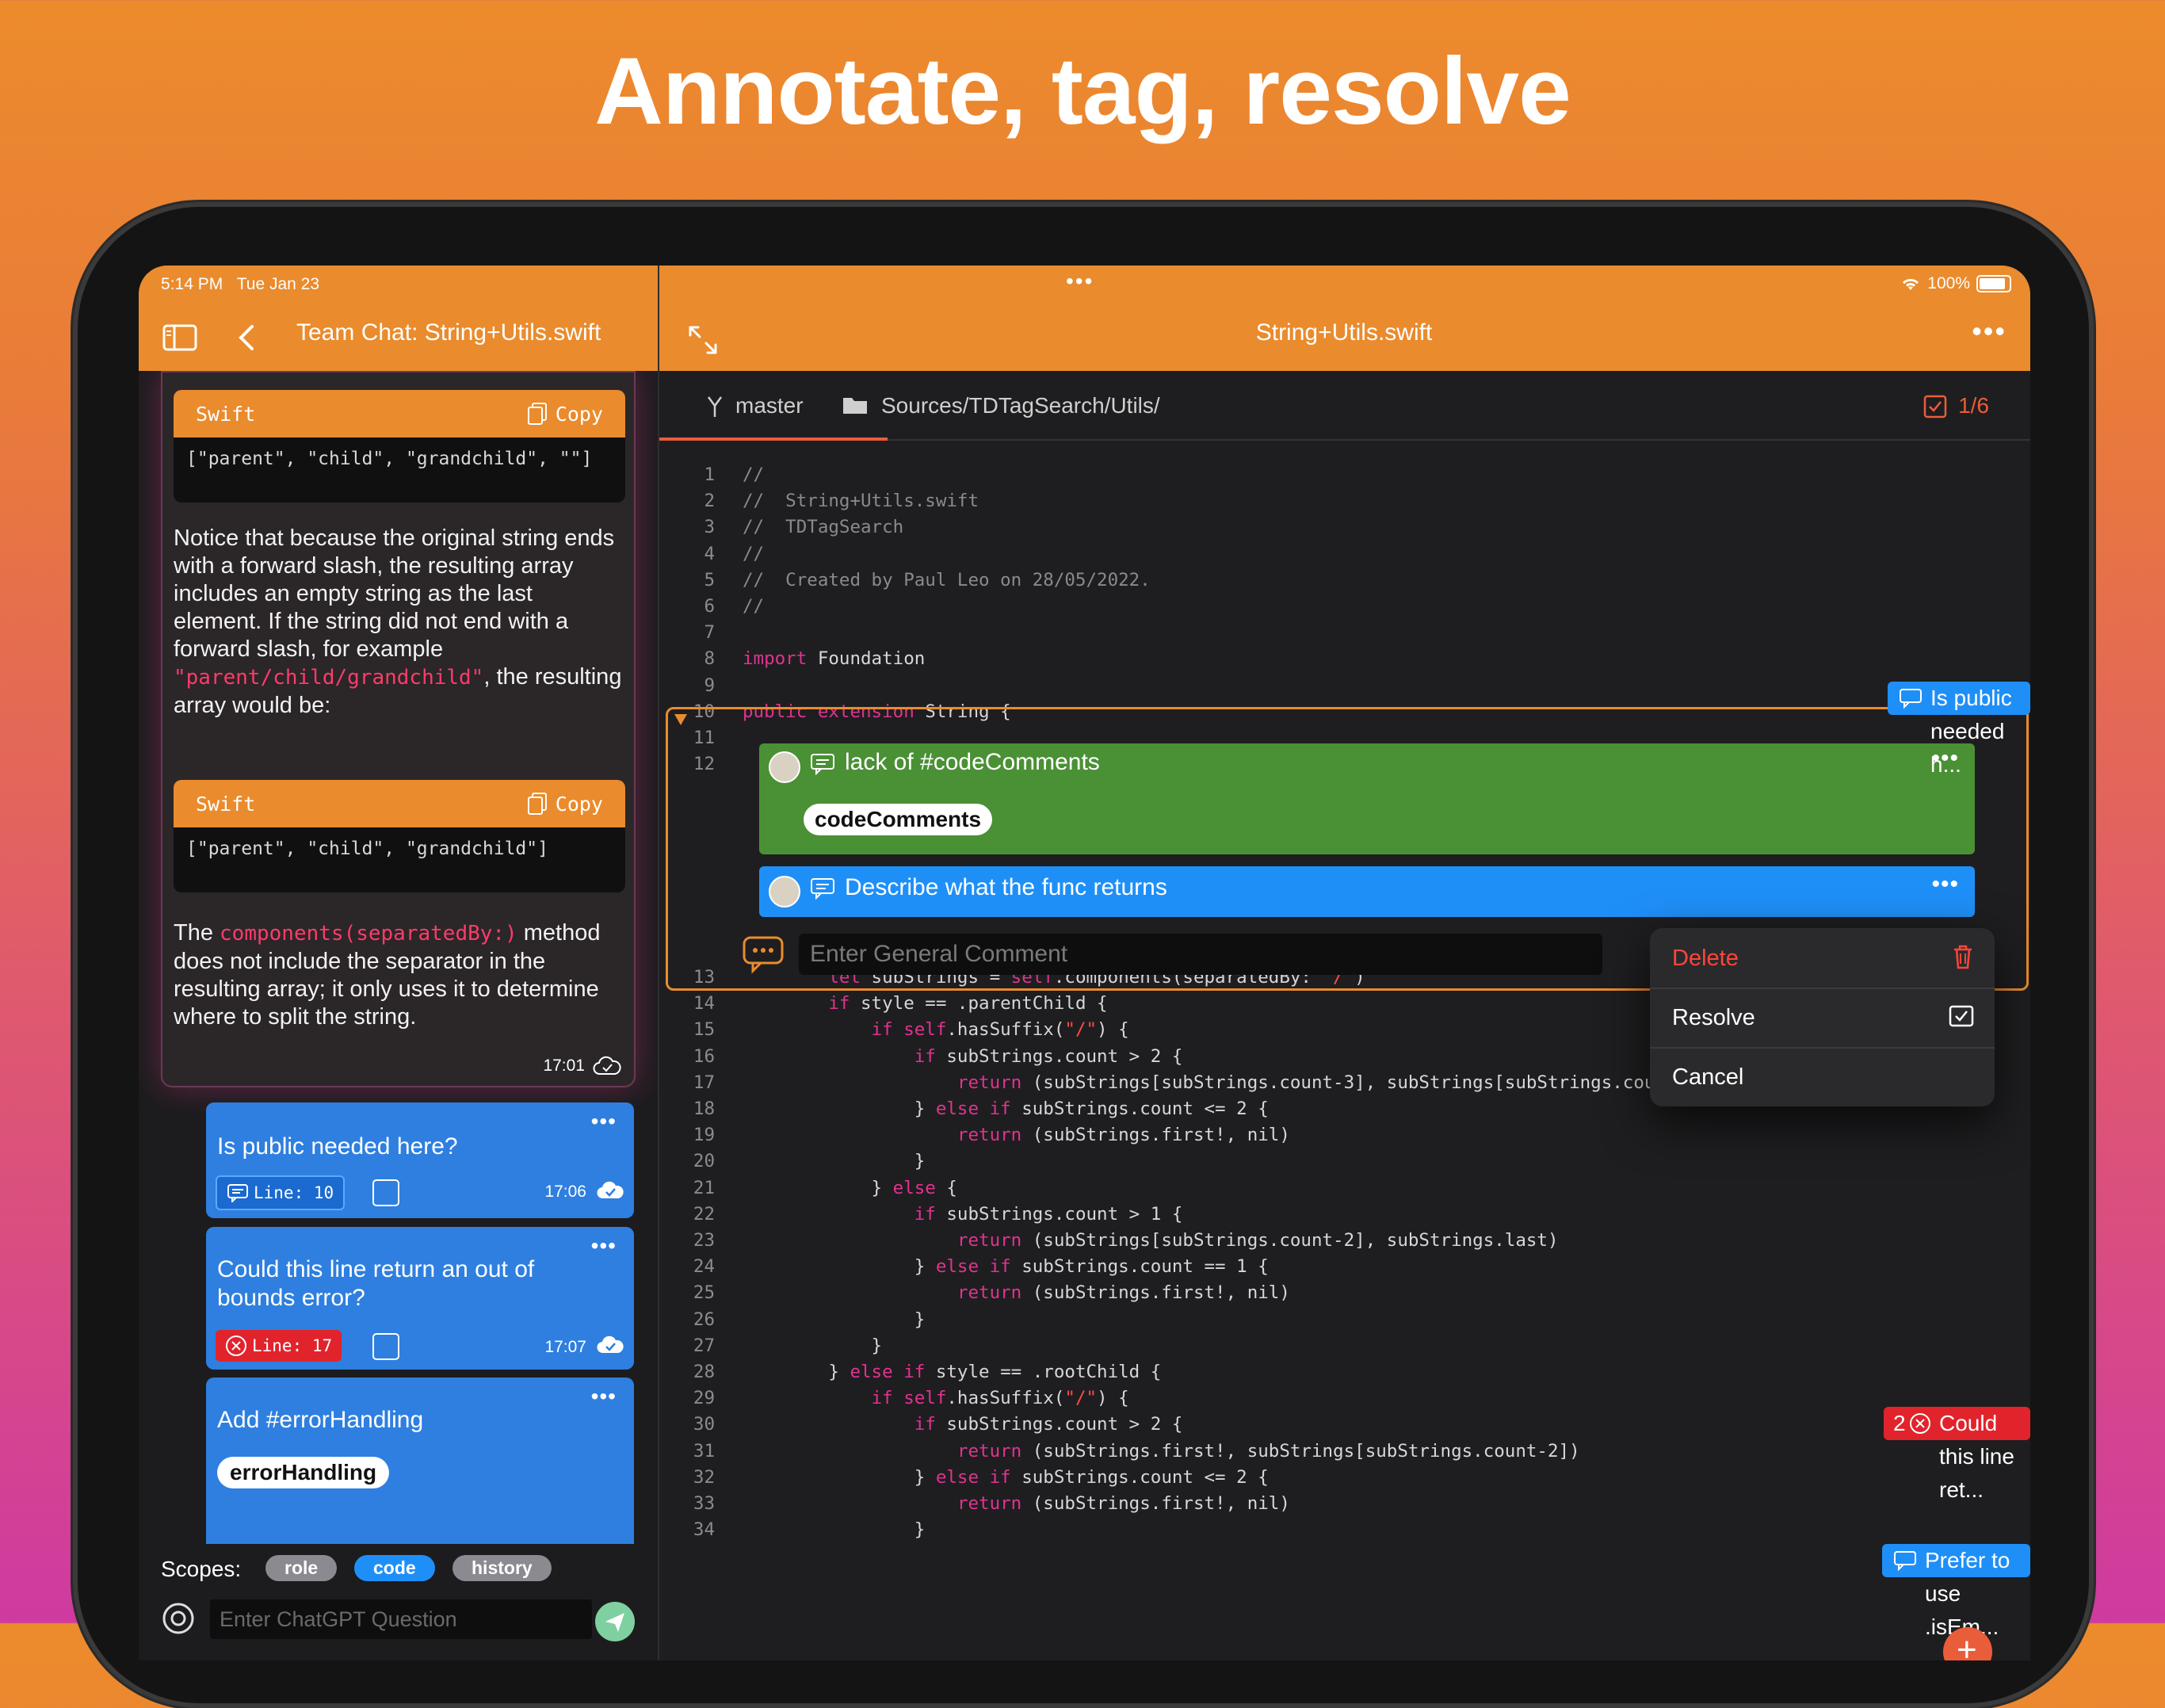 The width and height of the screenshot is (2165, 1708). Describe the element at coordinates (565, 1347) in the screenshot. I see `comment-time: 17:07` at that location.